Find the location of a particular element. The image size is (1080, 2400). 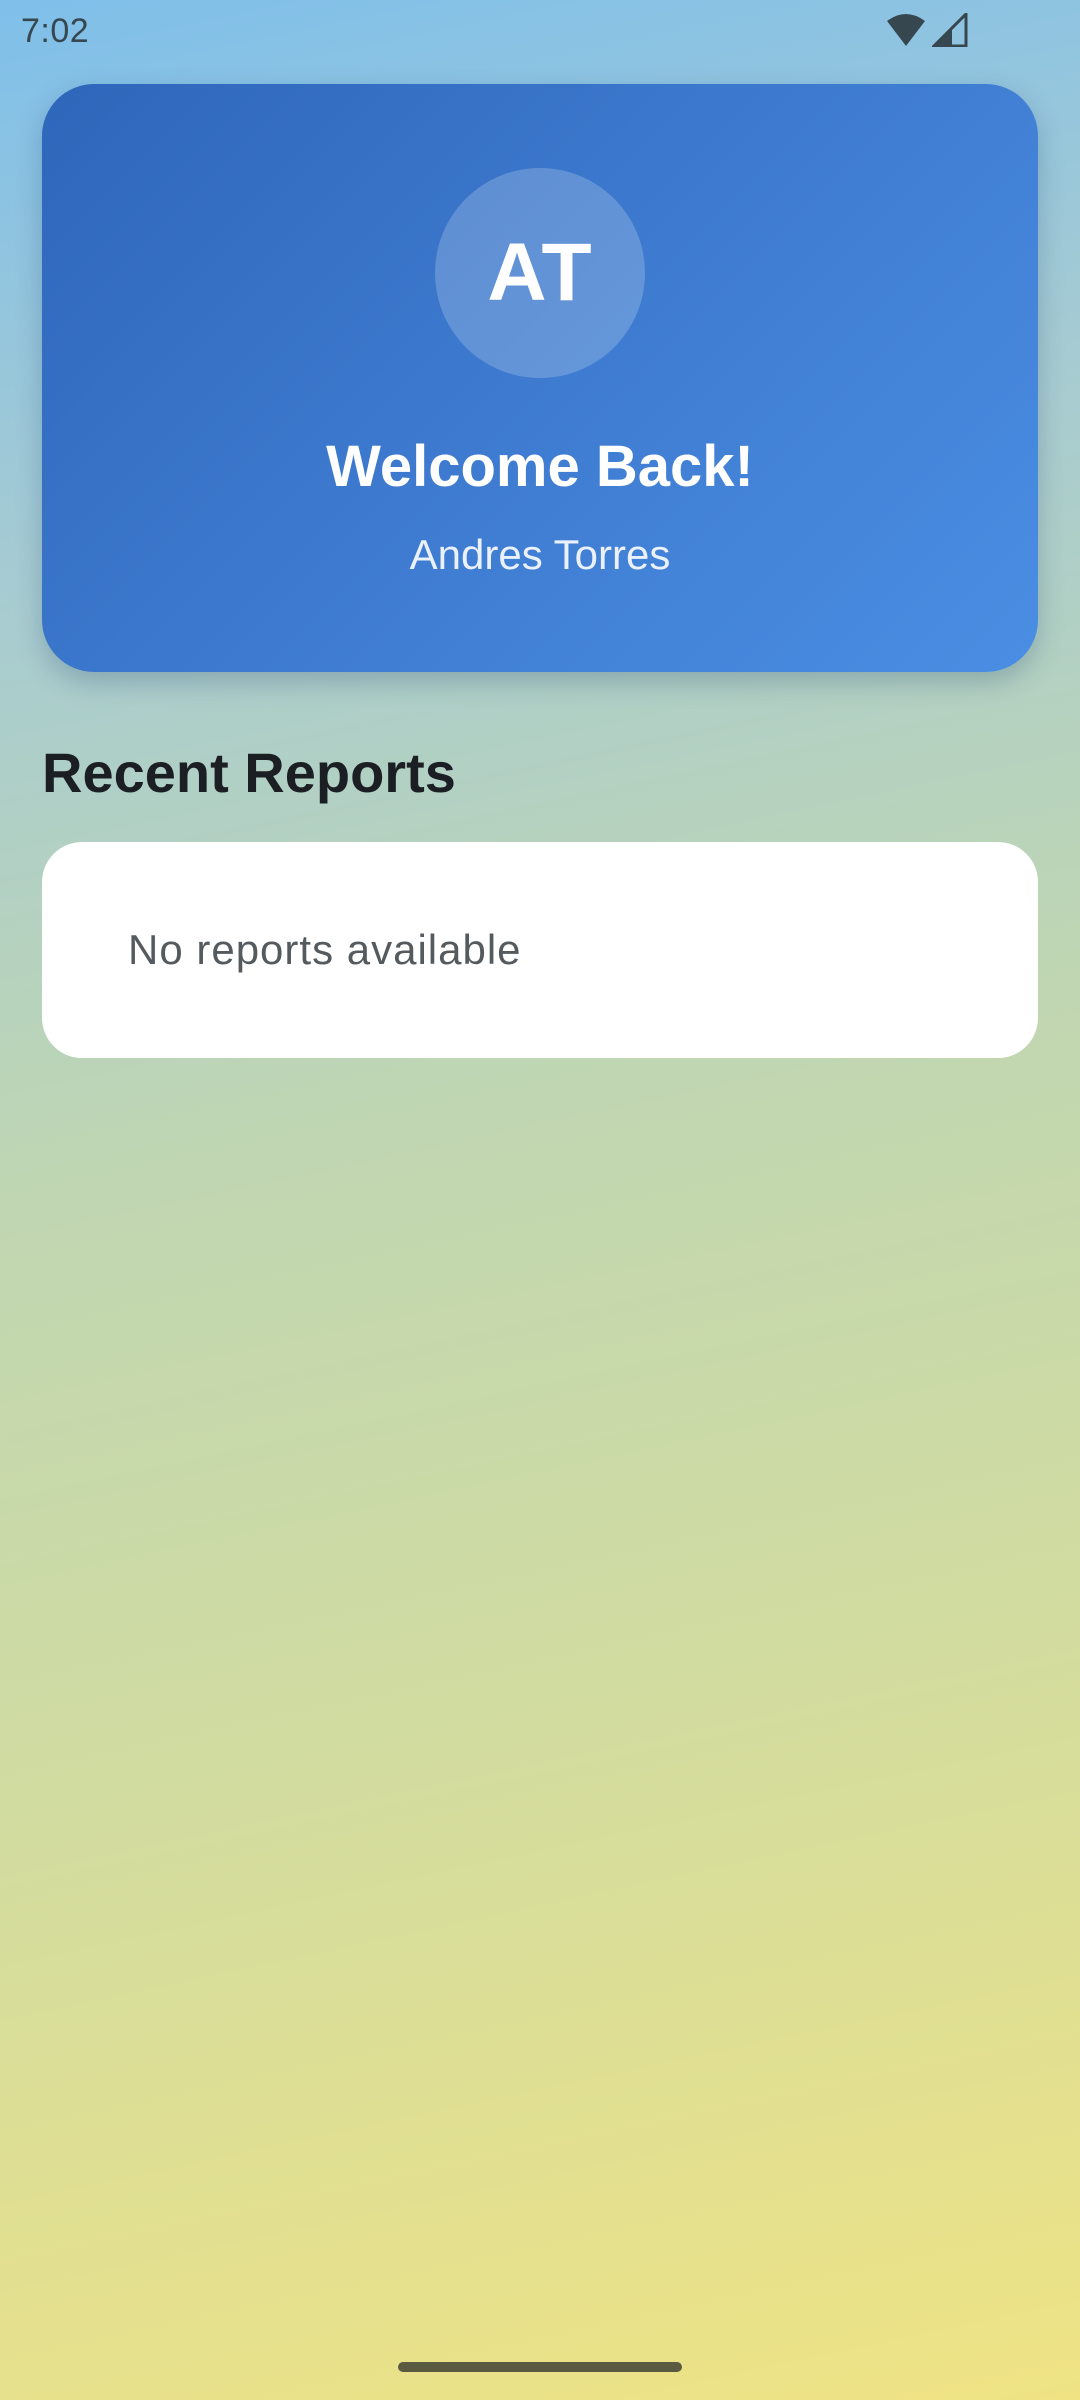

reports-card: No reports available is located at coordinates (540, 950).